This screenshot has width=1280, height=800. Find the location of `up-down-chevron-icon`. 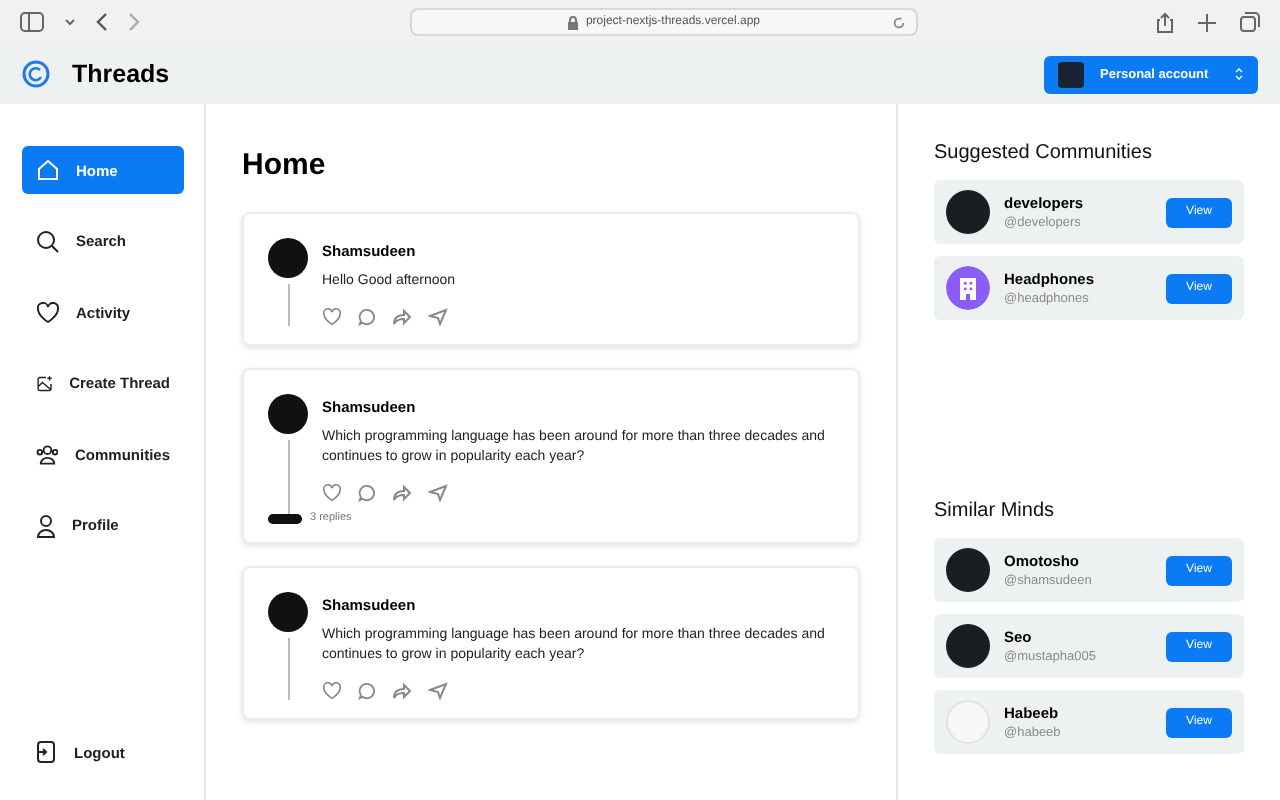

up-down-chevron-icon is located at coordinates (1239, 74).